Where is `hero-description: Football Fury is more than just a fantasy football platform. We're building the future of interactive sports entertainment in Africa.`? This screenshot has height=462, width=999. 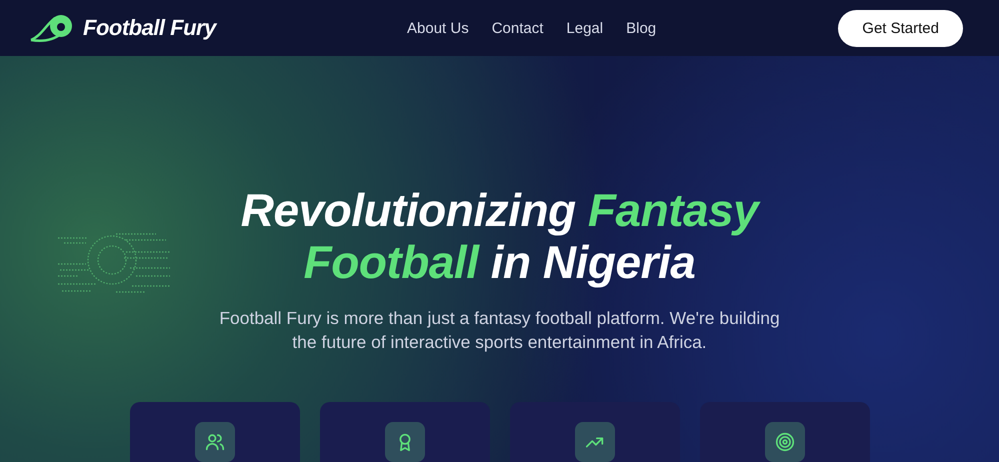
hero-description: Football Fury is more than just a fantasy football platform. We're building the future of interactive sports entertainment in Africa. is located at coordinates (499, 330).